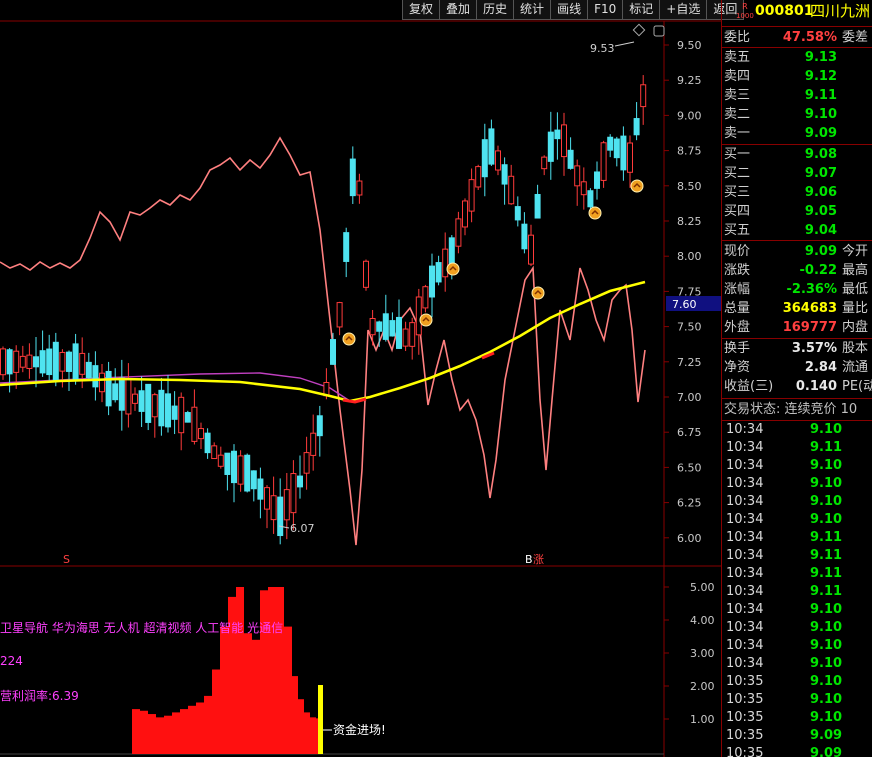 Image resolution: width=872 pixels, height=757 pixels. What do you see at coordinates (737, 308) in the screenshot?
I see `stat-row-3-label: 总量` at bounding box center [737, 308].